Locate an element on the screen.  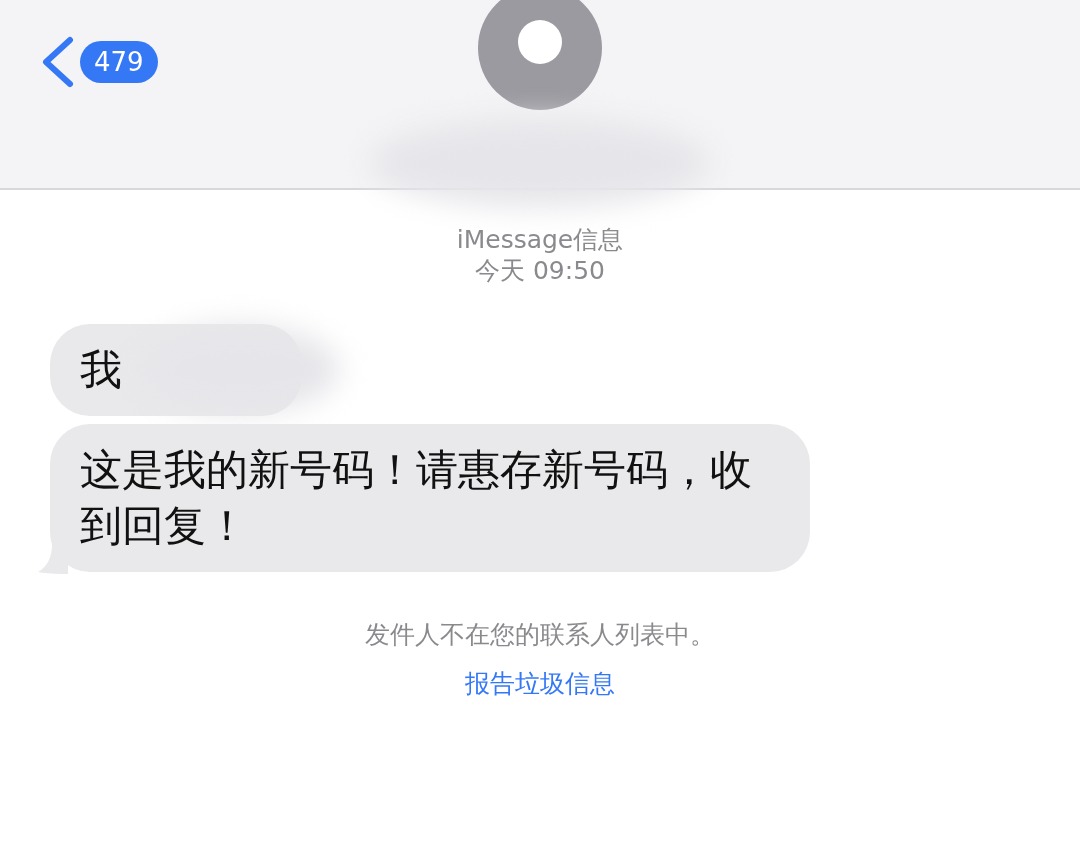
contact-avatar-icon is located at coordinates (540, 55).